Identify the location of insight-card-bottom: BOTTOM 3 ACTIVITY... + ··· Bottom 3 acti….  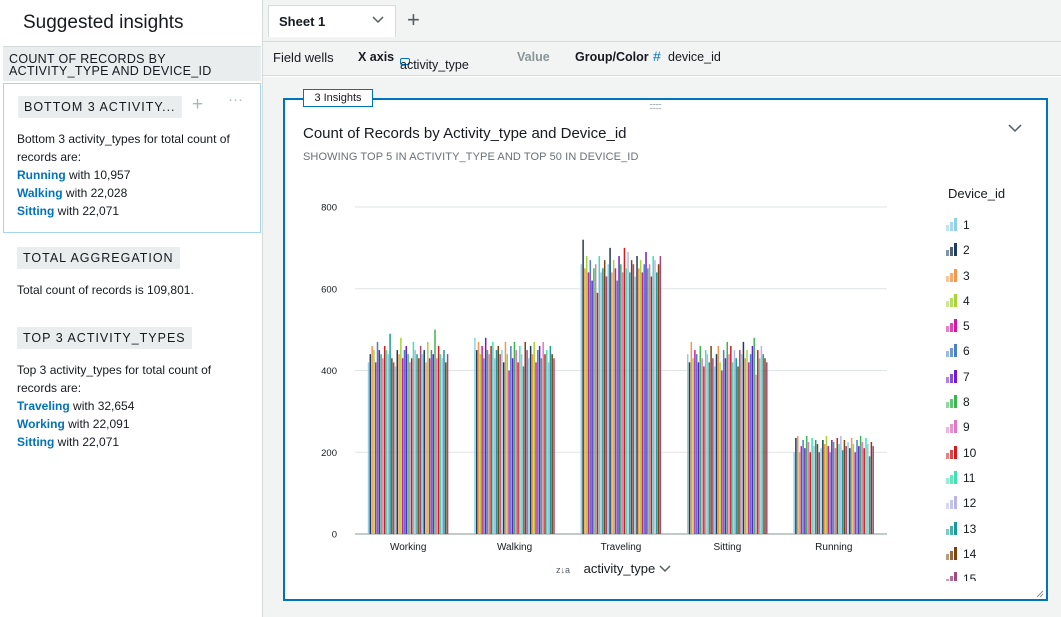
(132, 158).